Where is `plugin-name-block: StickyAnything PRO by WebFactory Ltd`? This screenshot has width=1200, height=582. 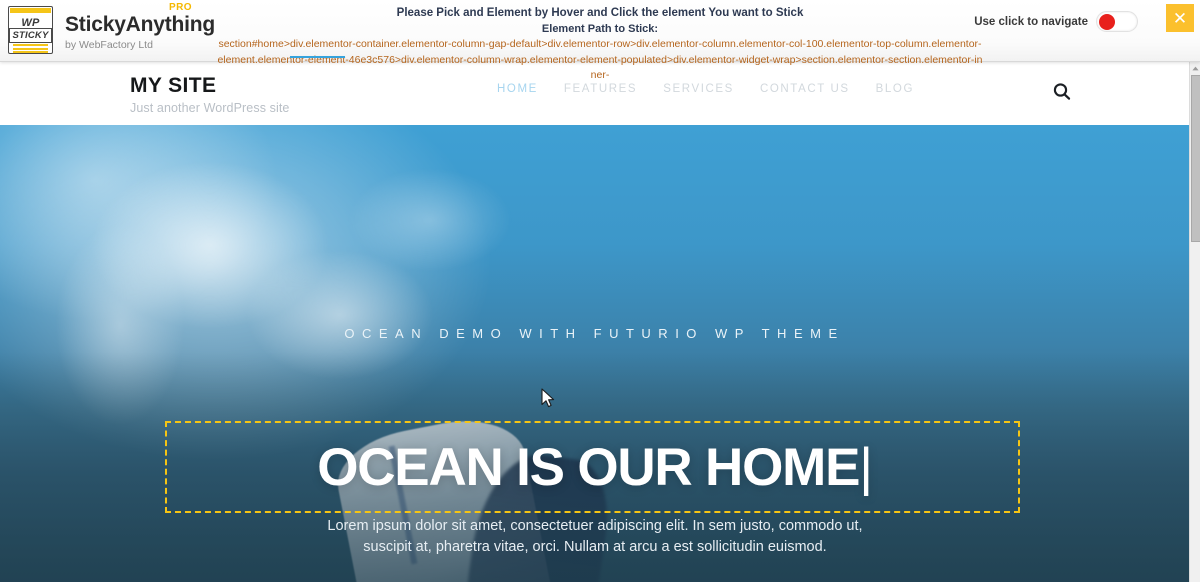 plugin-name-block: StickyAnything PRO by WebFactory Ltd is located at coordinates (140, 26).